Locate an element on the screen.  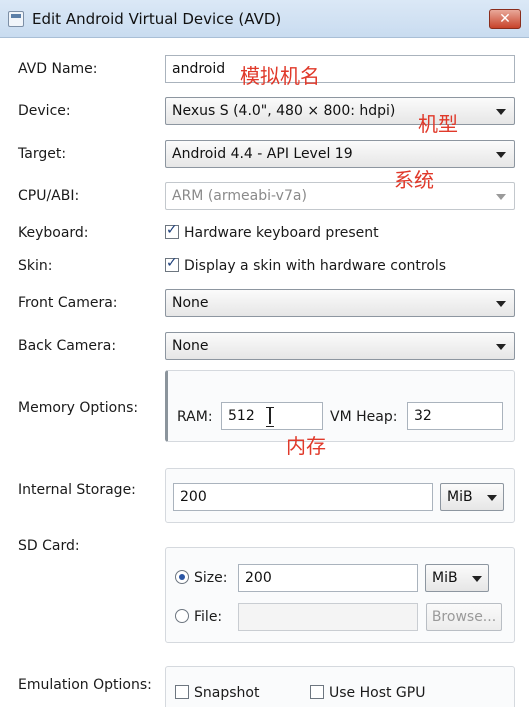
keyboard-checkbox-label: Hardware keyboard present is located at coordinates (281, 233).